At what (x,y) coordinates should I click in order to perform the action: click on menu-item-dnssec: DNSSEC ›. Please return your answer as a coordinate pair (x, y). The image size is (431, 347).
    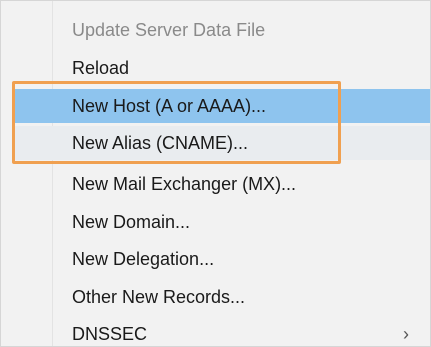
    Looking at the image, I should click on (221, 332).